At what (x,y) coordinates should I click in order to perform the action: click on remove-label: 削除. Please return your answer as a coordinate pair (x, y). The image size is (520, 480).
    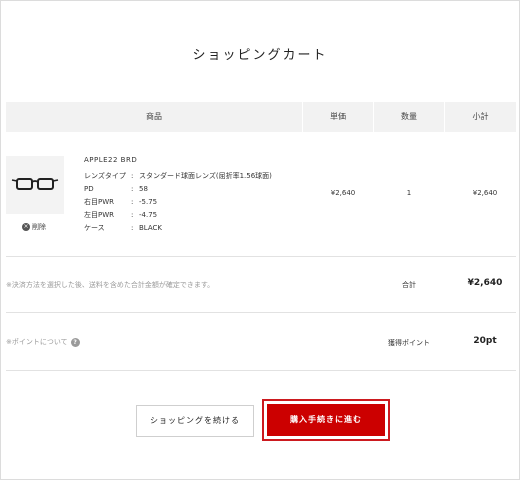
    Looking at the image, I should click on (39, 227).